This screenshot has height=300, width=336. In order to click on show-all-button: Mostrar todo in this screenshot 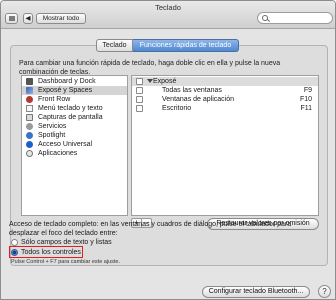, I will do `click(61, 18)`.